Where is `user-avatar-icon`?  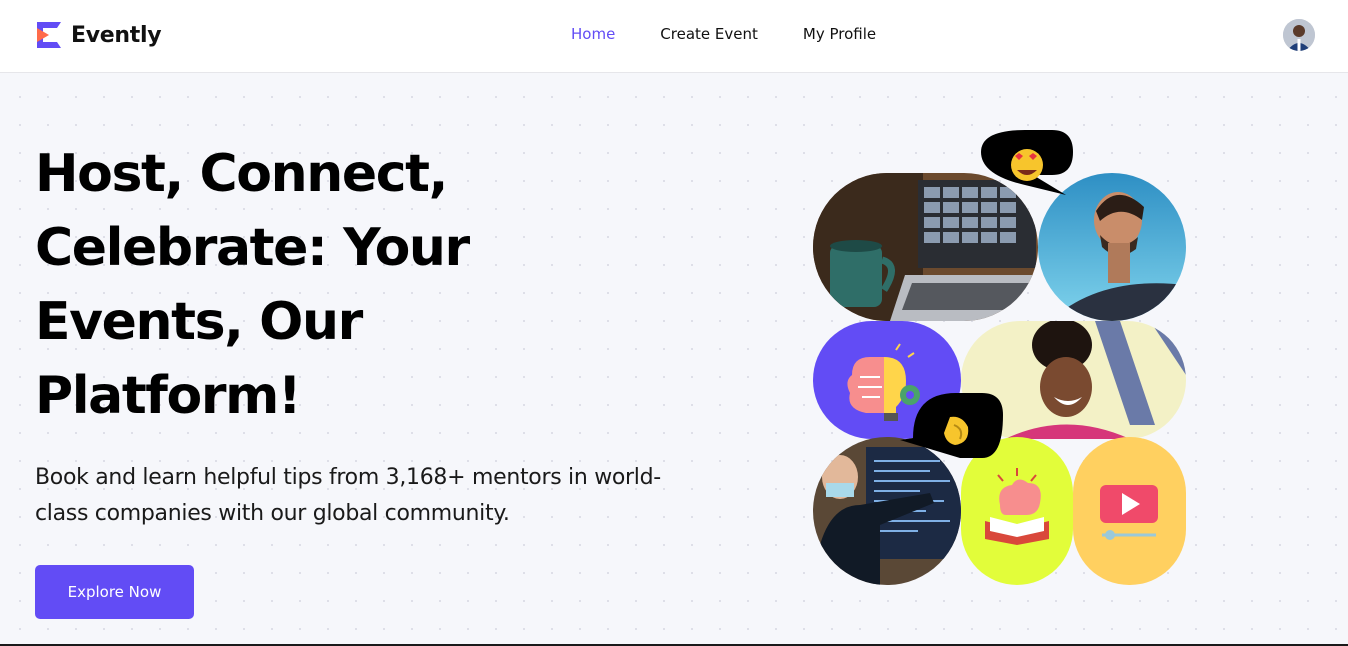 user-avatar-icon is located at coordinates (1299, 35).